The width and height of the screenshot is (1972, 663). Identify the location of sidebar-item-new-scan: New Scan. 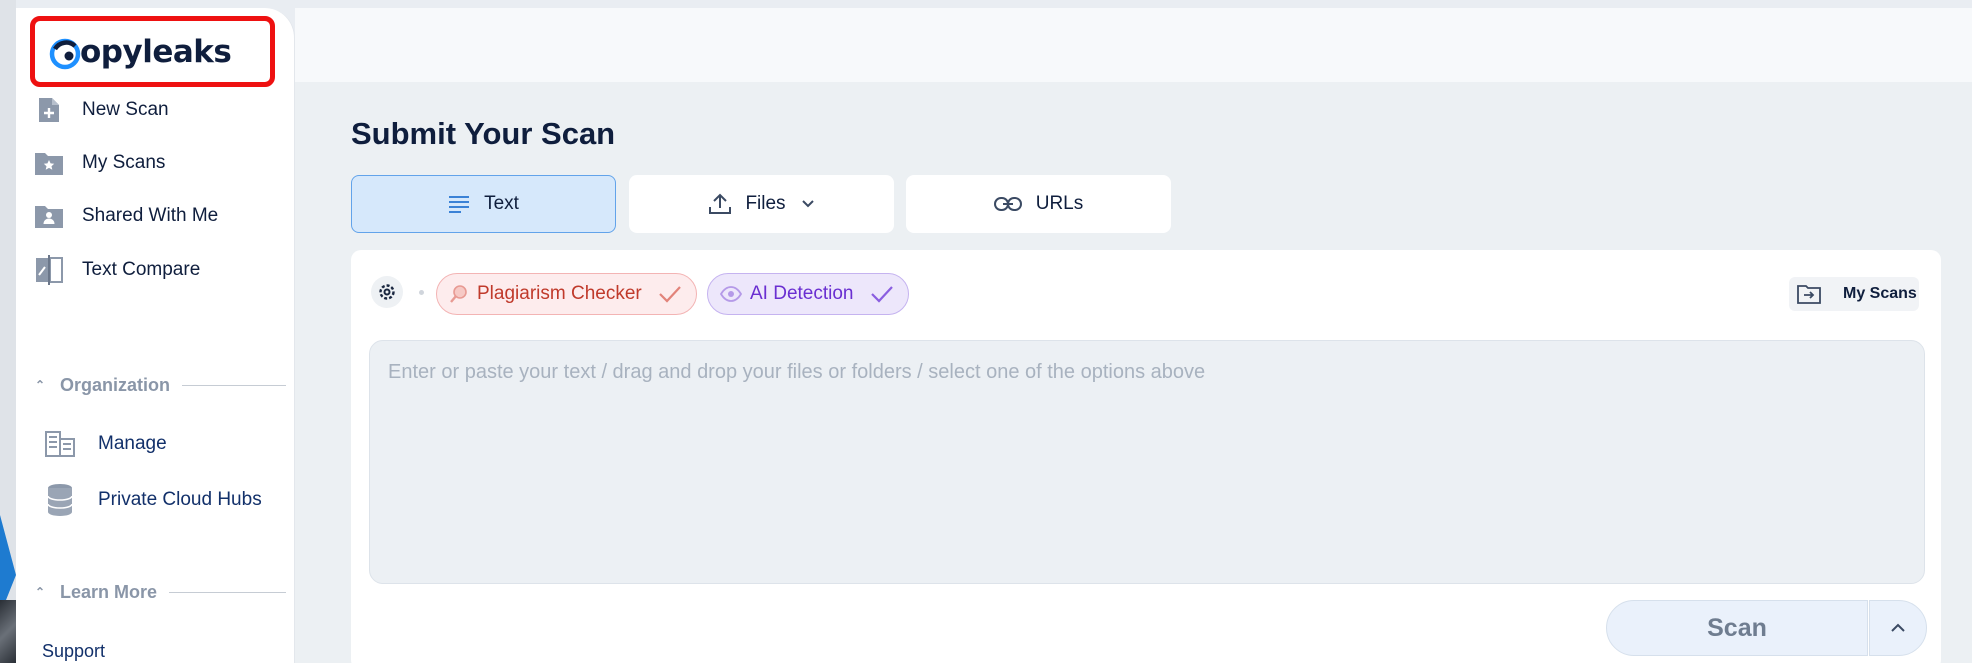
(101, 110).